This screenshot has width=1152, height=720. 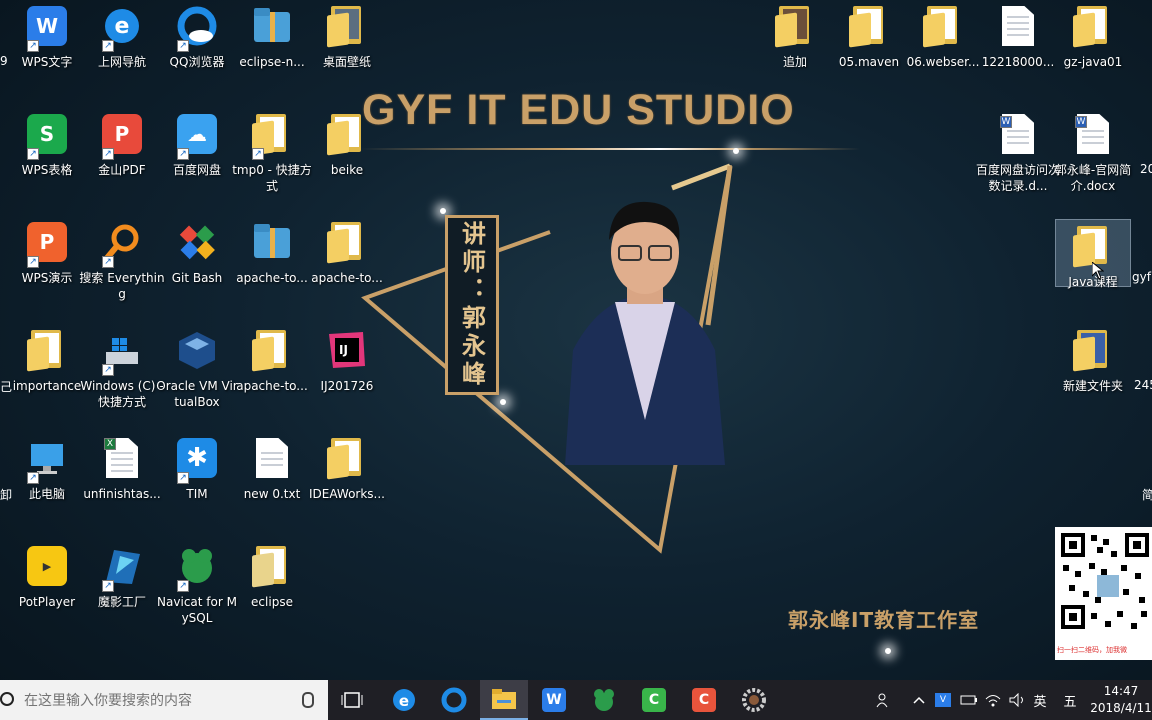 I want to click on desktop-icon-wallpaper-folder: 桌面壁纸, so click(x=347, y=50).